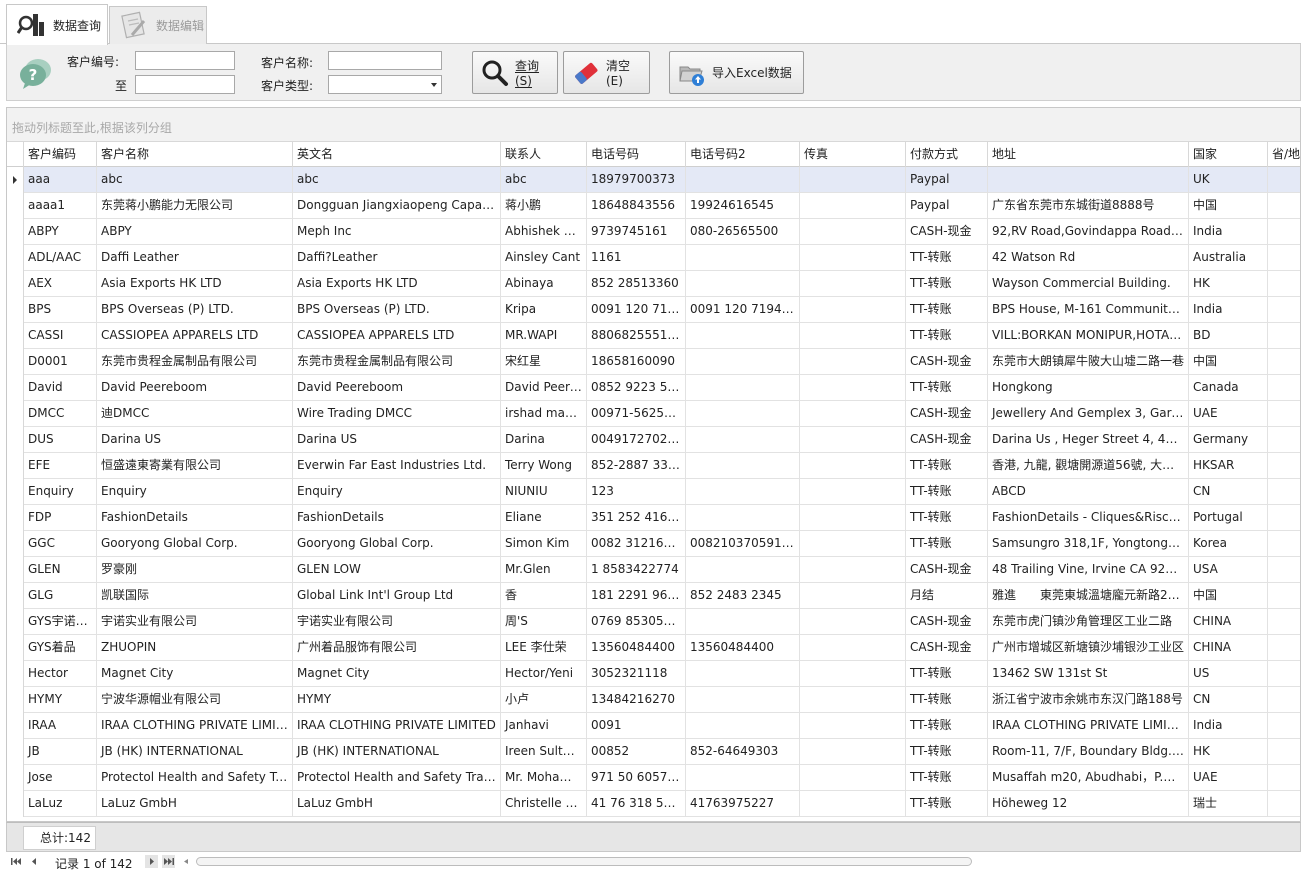 This screenshot has width=1301, height=882. I want to click on cell-country: 中国, so click(1228, 362).